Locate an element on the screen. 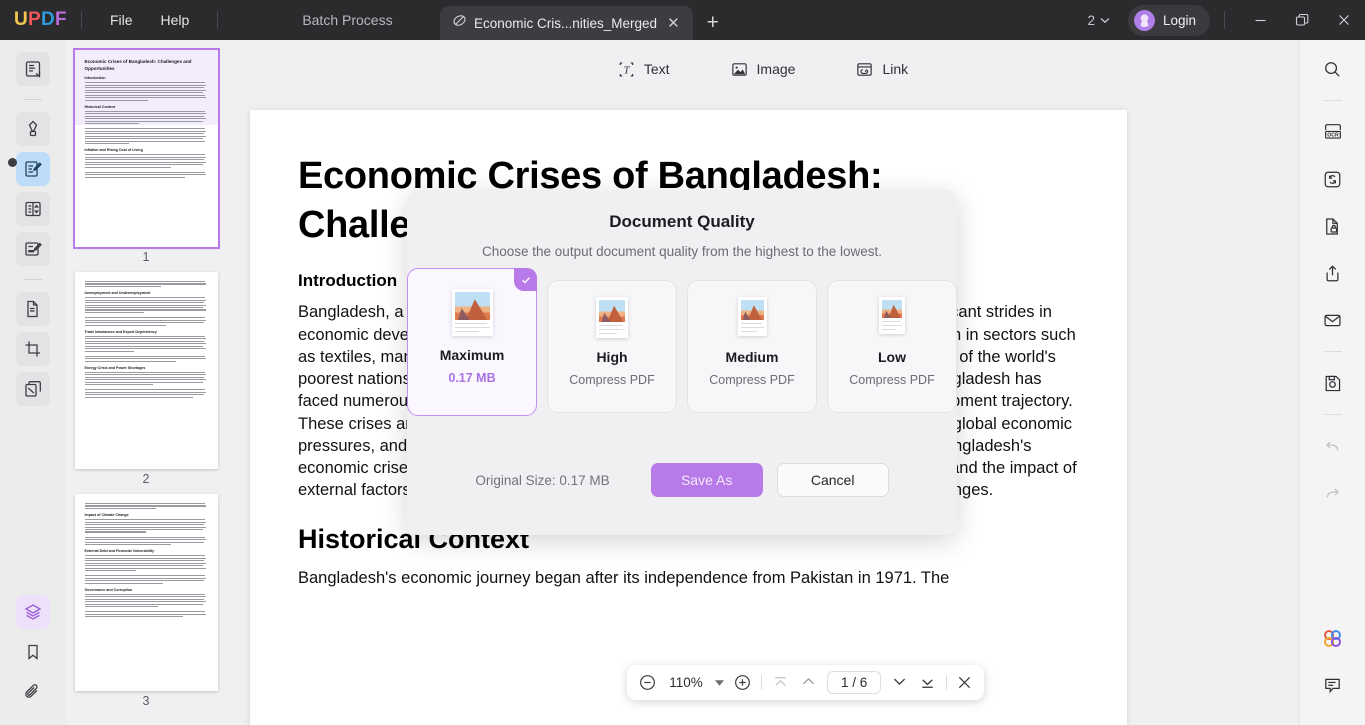 Image resolution: width=1365 pixels, height=725 pixels. check-icon is located at coordinates (525, 279).